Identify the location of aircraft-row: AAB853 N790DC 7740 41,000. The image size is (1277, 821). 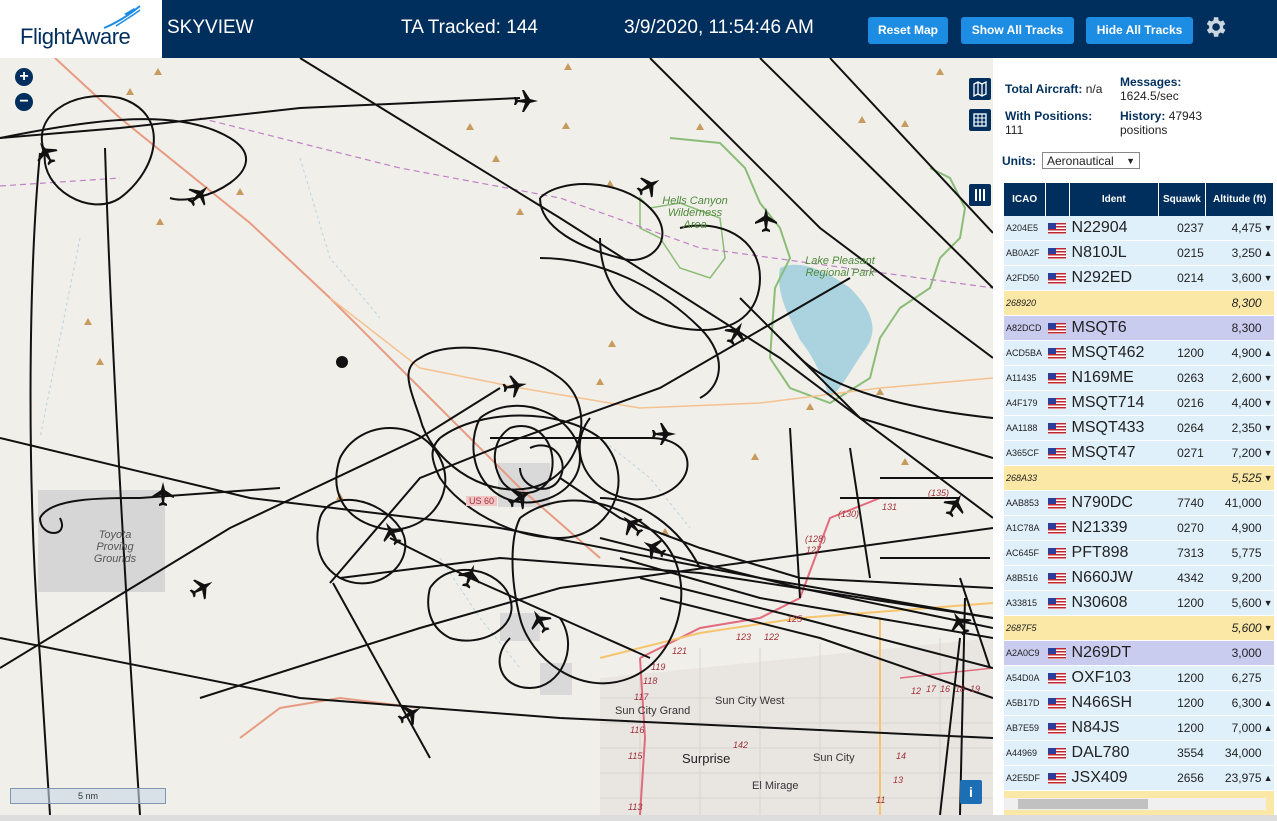
(1139, 503).